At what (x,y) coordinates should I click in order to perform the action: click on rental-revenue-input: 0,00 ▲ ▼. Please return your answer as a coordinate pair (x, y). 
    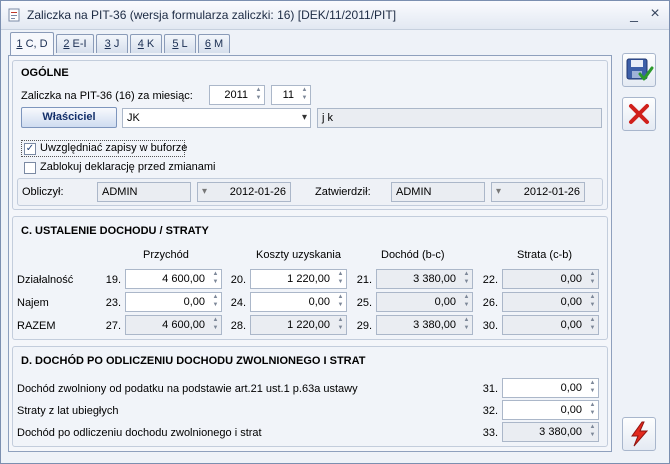
    Looking at the image, I should click on (173, 302).